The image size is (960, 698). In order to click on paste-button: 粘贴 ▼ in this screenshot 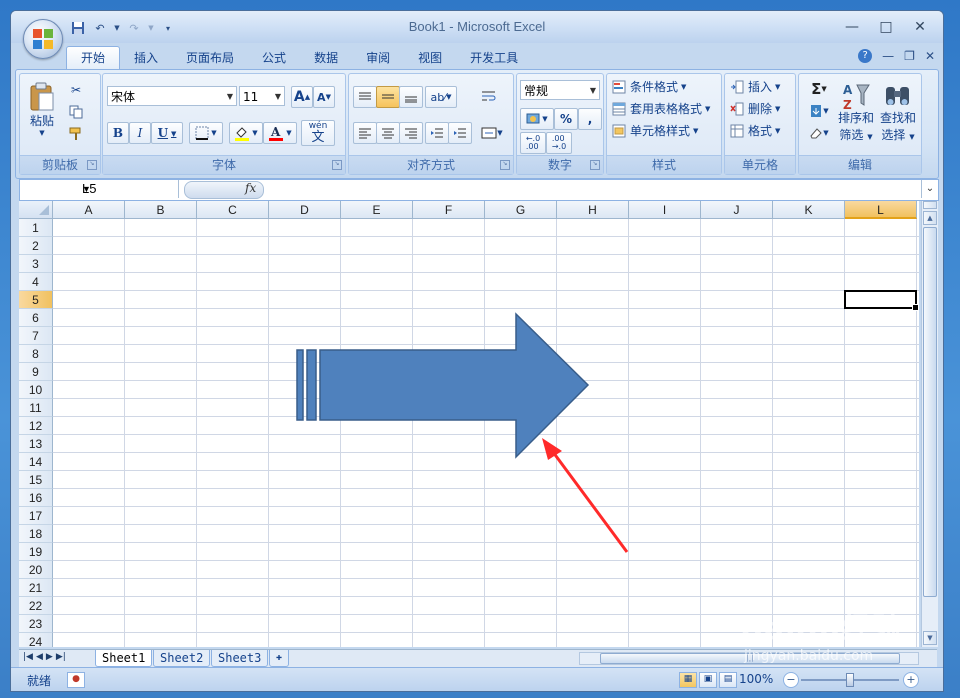, I will do `click(42, 109)`.